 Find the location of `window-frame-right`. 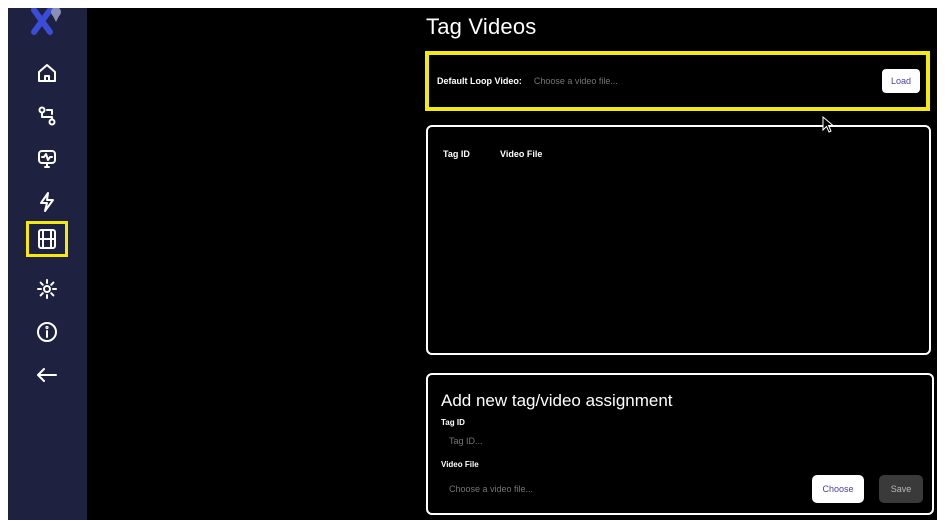

window-frame-right is located at coordinates (941, 260).